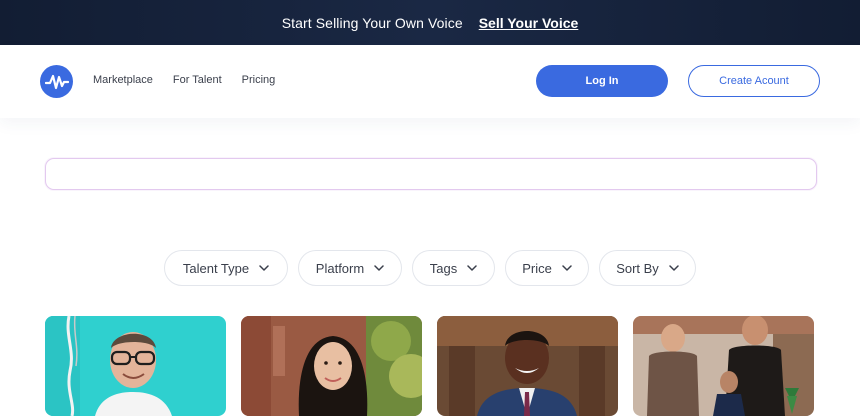 This screenshot has width=860, height=416. I want to click on nav-link-for-talent: For Talent, so click(197, 80).